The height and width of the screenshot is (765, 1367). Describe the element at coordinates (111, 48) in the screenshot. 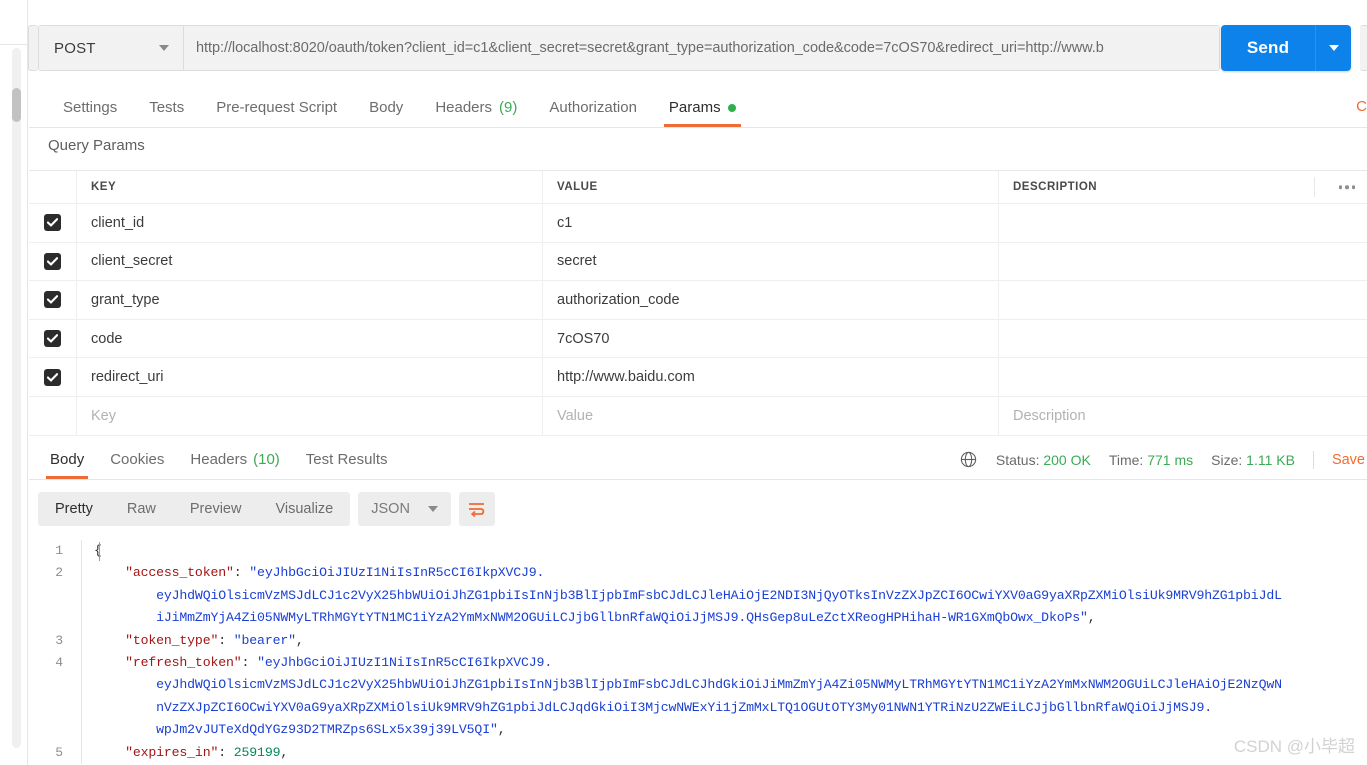

I see `http-method-select: POST` at that location.